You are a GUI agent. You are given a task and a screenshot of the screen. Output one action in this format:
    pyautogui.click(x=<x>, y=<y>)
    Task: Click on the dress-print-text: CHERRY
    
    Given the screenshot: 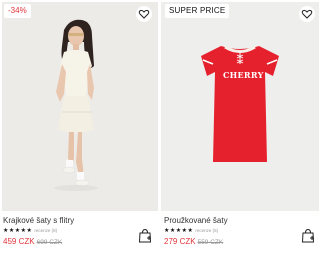 What is the action you would take?
    pyautogui.click(x=243, y=75)
    